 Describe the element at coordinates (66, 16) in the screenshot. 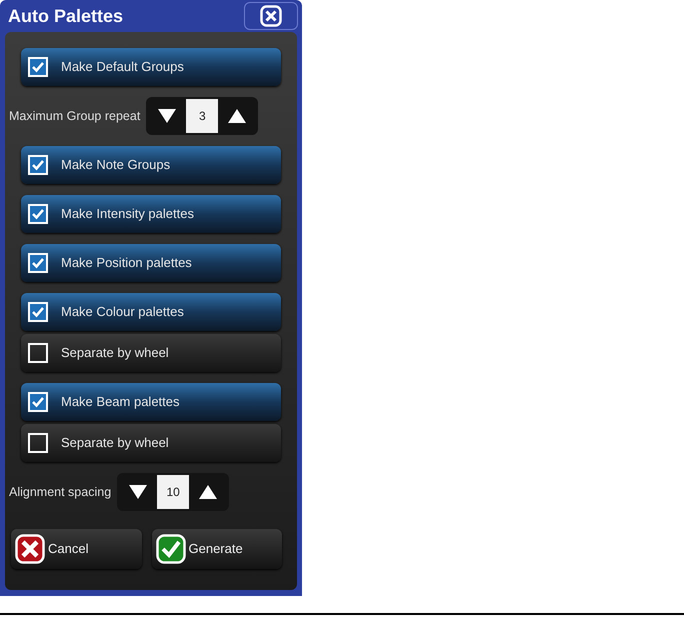

I see `window-title: Auto Palettes` at that location.